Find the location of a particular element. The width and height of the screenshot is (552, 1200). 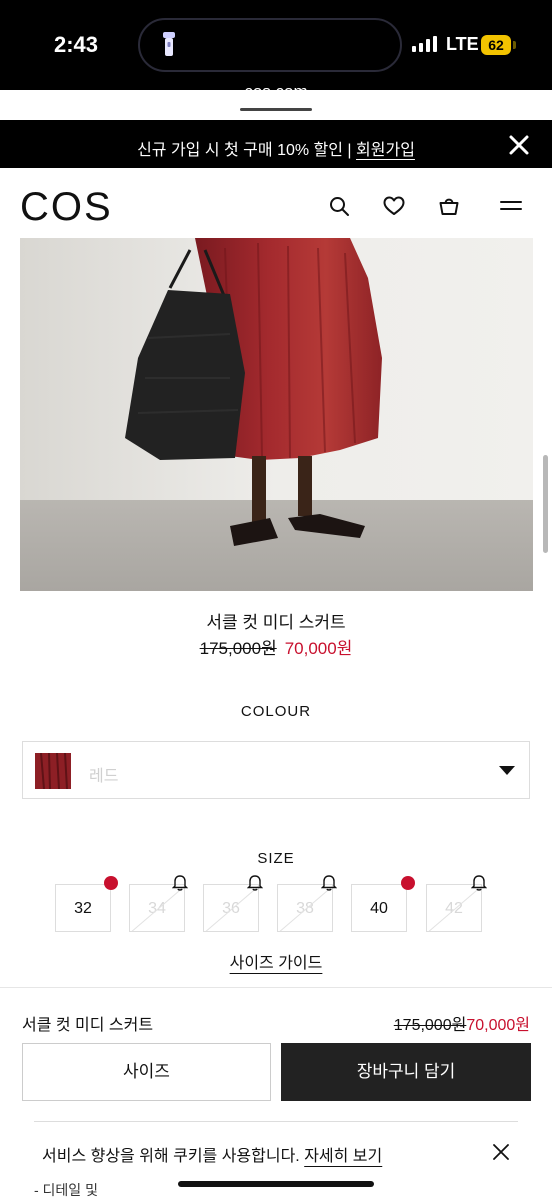

cookie-text: 서비스 향상을 위해 쿠키를 사용합니다. is located at coordinates (173, 1156).